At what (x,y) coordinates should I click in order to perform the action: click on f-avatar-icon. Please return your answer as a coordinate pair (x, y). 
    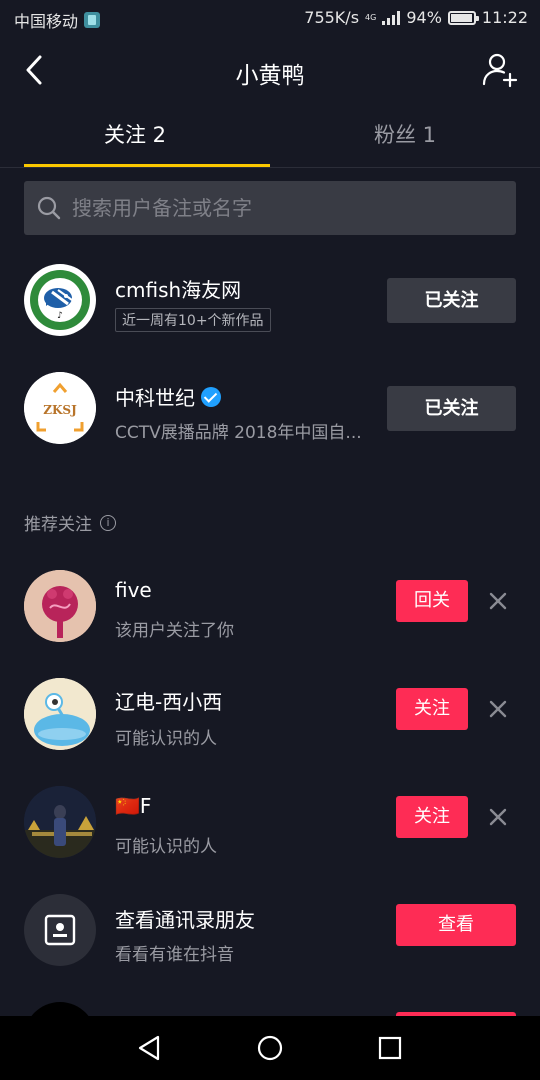
    Looking at the image, I should click on (60, 822).